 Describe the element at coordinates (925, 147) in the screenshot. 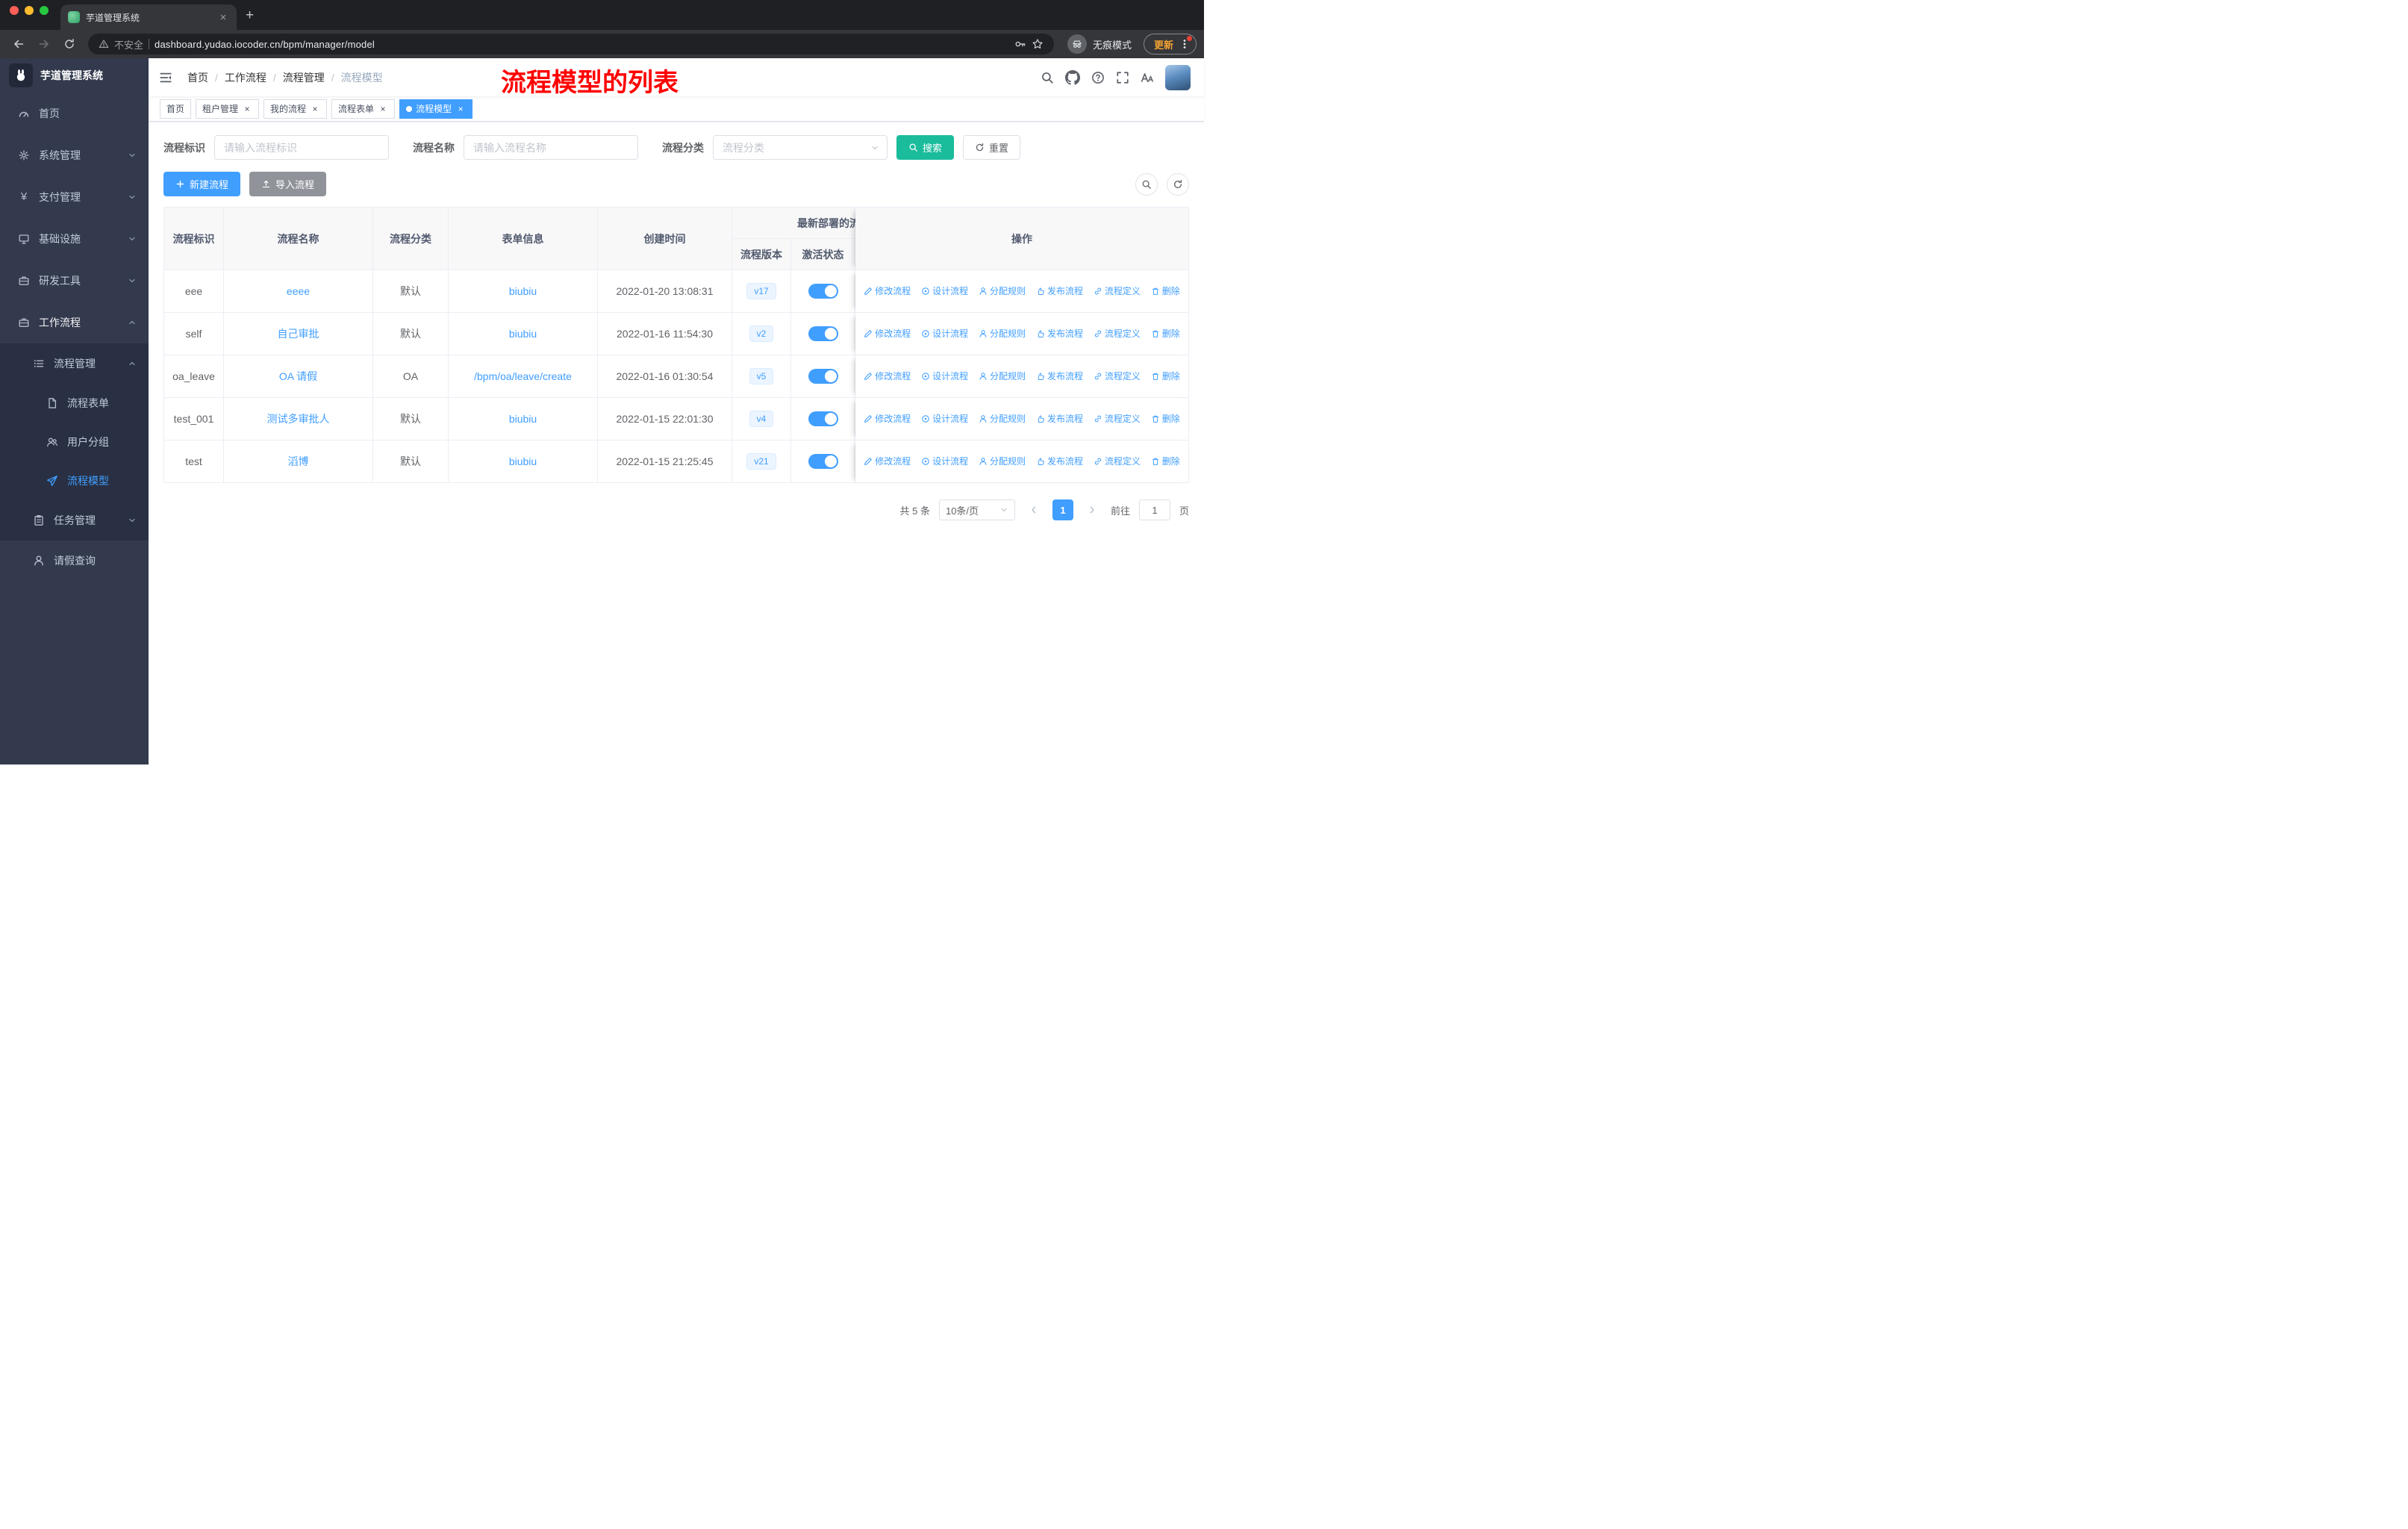

I see `search-button: 搜索` at that location.